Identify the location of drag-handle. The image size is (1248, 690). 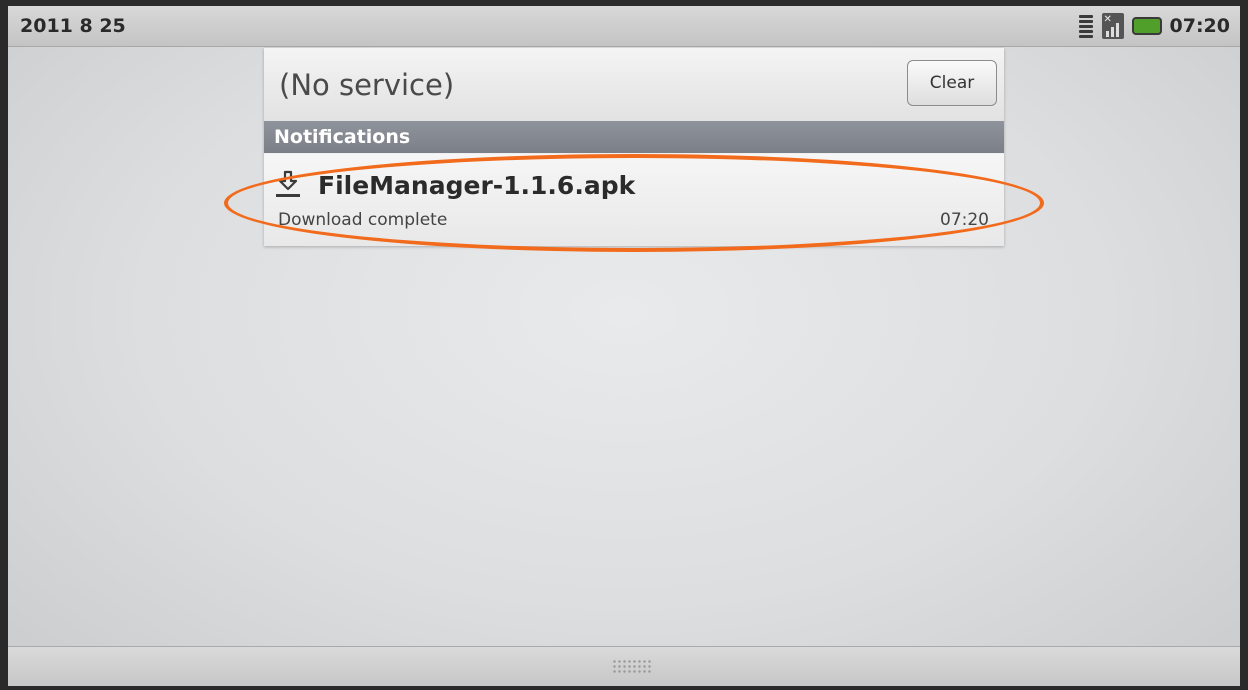
(632, 667).